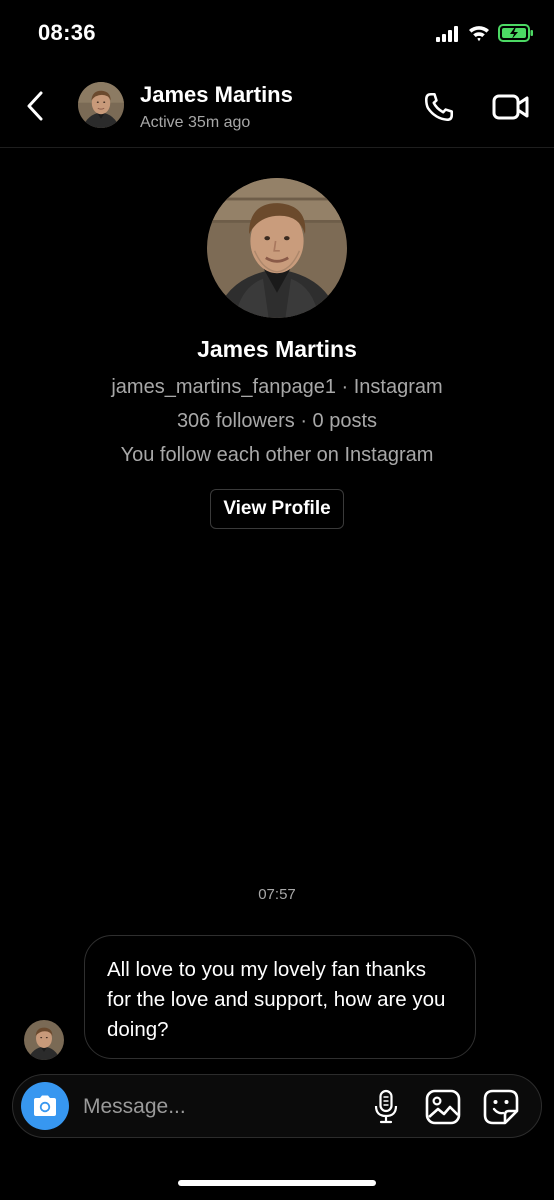  What do you see at coordinates (277, 509) in the screenshot?
I see `view-profile-button: View Profile` at bounding box center [277, 509].